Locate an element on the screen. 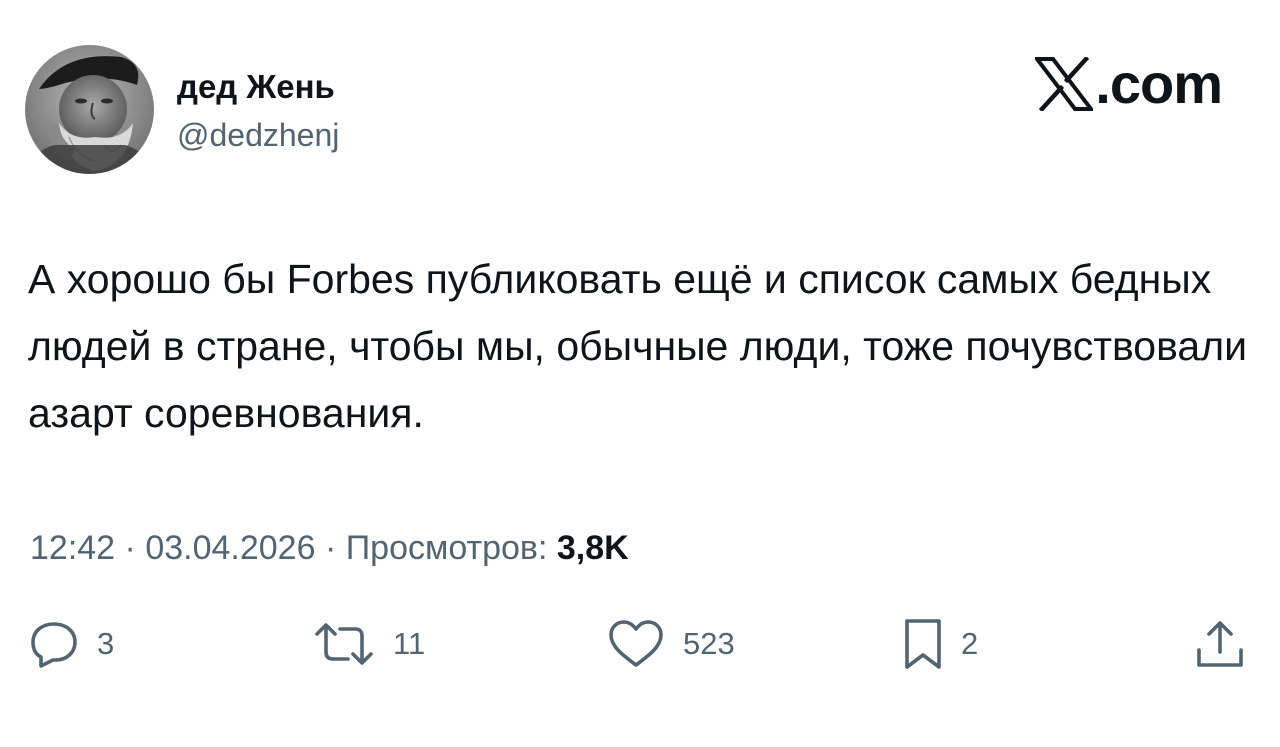 Image resolution: width=1280 pixels, height=747 pixels. share-button is located at coordinates (1220, 644).